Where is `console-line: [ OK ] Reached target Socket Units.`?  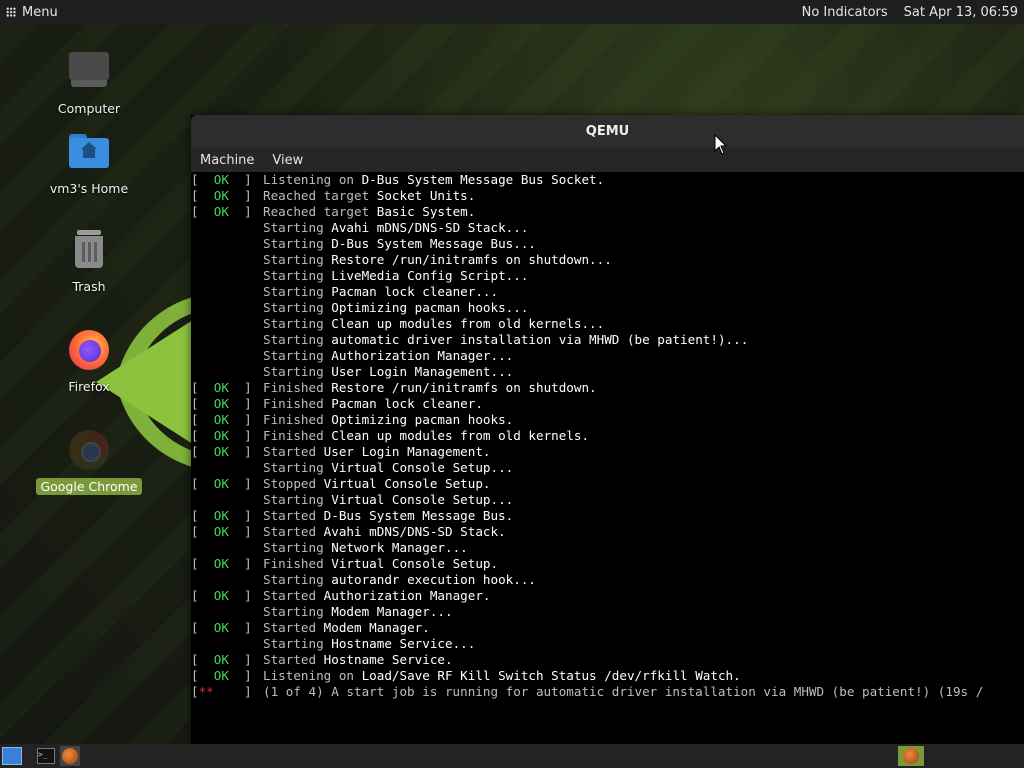 console-line: [ OK ] Reached target Socket Units. is located at coordinates (607, 196).